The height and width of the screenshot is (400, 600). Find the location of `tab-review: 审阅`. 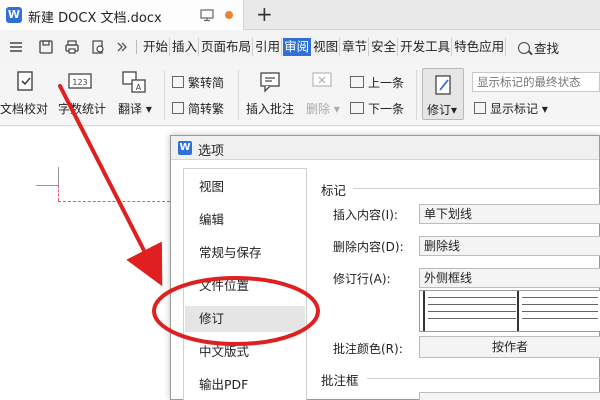

tab-review: 审阅 is located at coordinates (297, 47).